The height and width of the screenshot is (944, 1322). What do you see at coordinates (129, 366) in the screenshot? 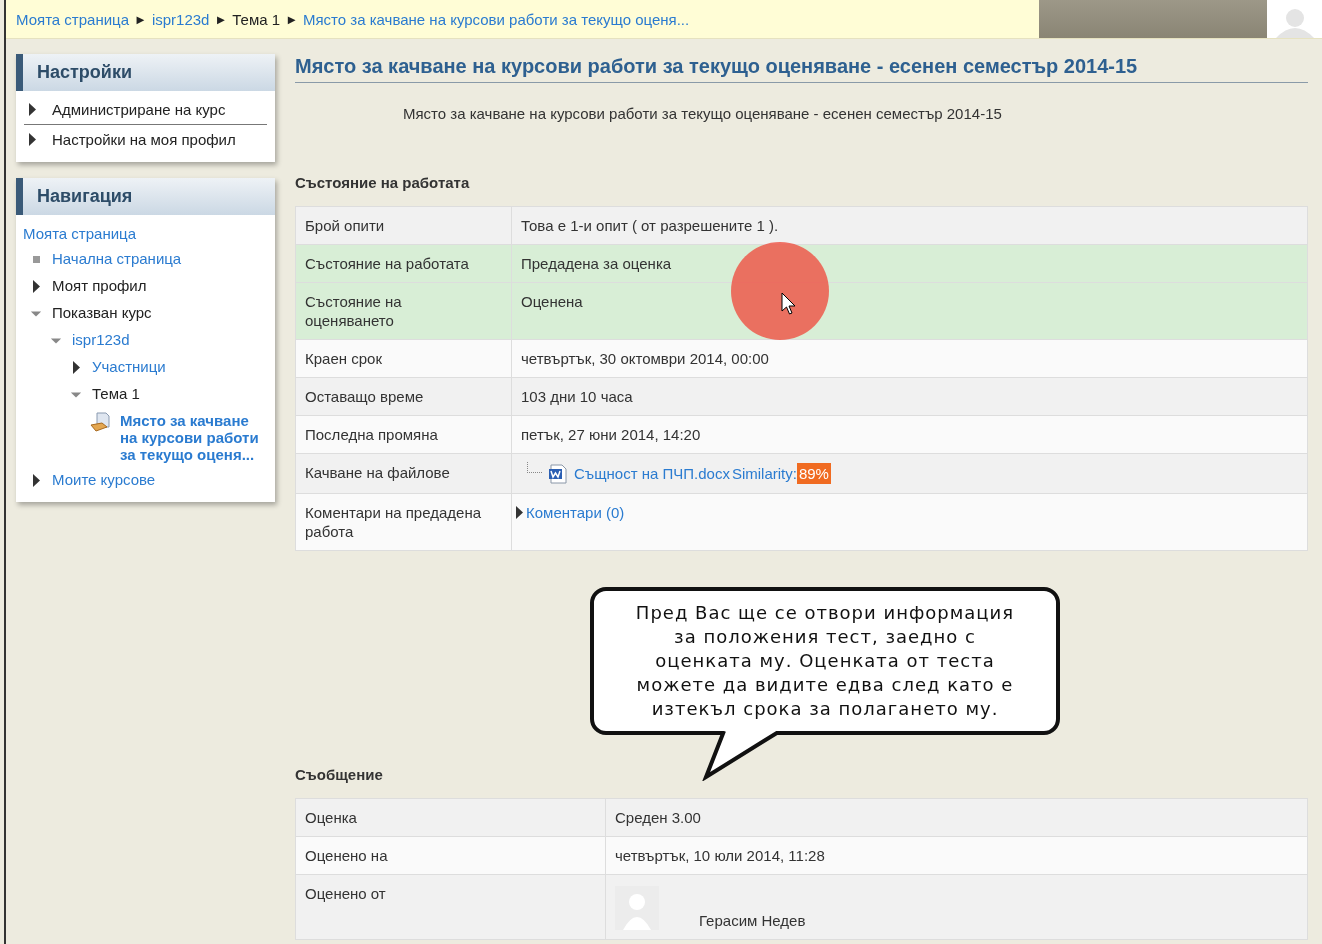
I see `nav-link: Участници` at bounding box center [129, 366].